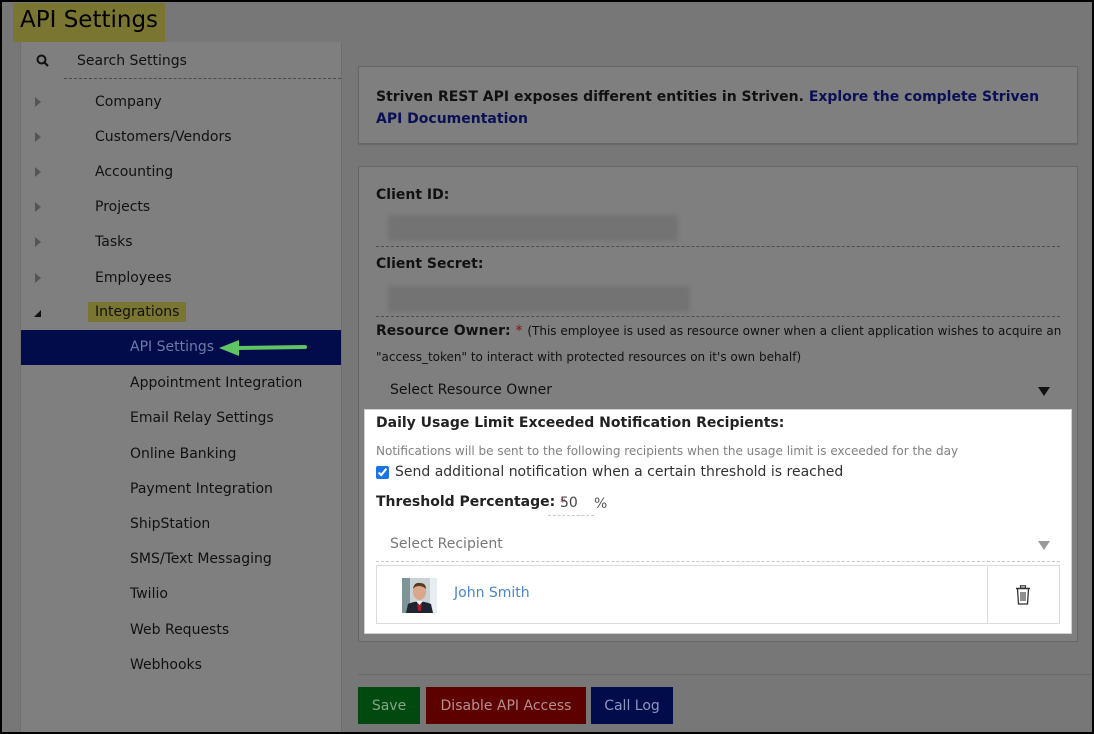 This screenshot has width=1094, height=734. I want to click on sidebar-item-label: Webhooks, so click(166, 665).